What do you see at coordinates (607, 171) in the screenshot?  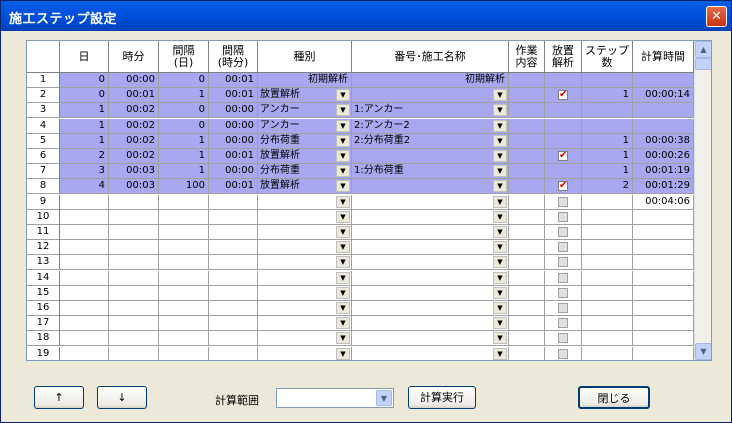 I see `grid-cell-steps: 1` at bounding box center [607, 171].